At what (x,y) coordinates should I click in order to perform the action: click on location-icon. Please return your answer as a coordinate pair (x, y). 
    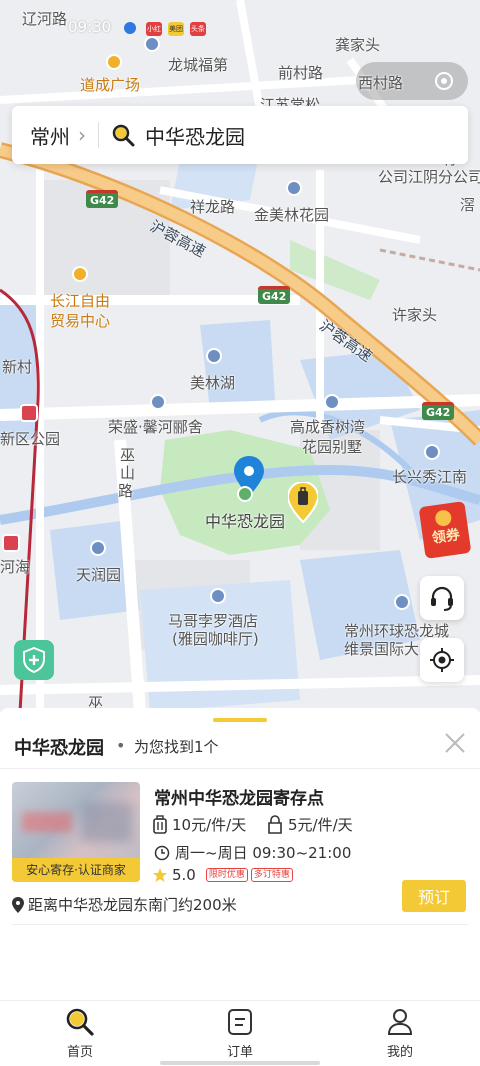
    Looking at the image, I should click on (18, 904).